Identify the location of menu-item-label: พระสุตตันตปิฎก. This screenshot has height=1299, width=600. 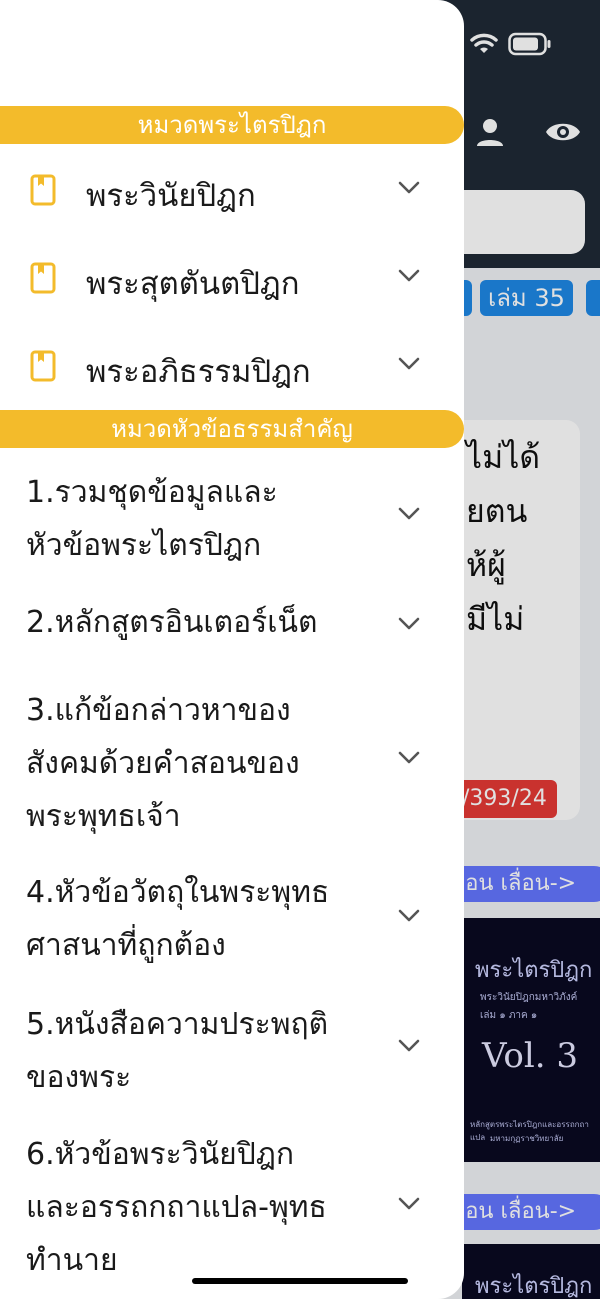
(193, 284).